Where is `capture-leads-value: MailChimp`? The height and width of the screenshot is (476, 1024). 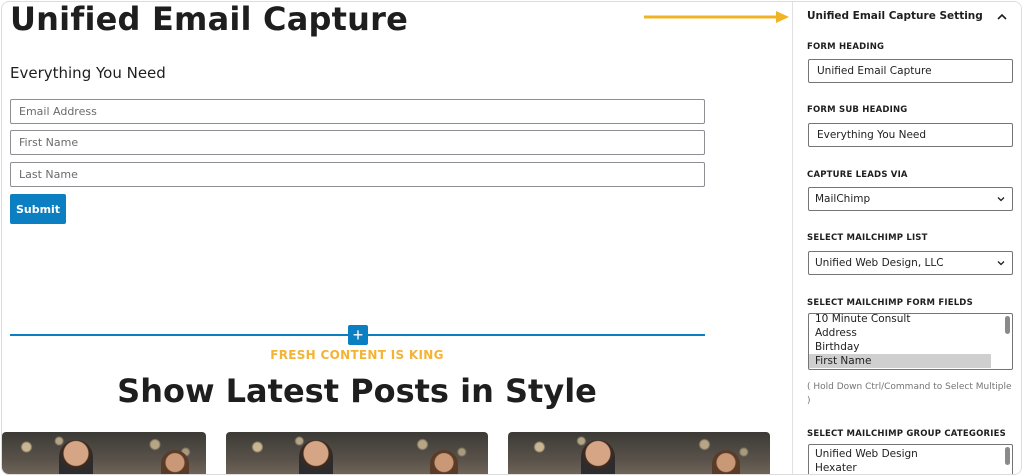 capture-leads-value: MailChimp is located at coordinates (843, 199).